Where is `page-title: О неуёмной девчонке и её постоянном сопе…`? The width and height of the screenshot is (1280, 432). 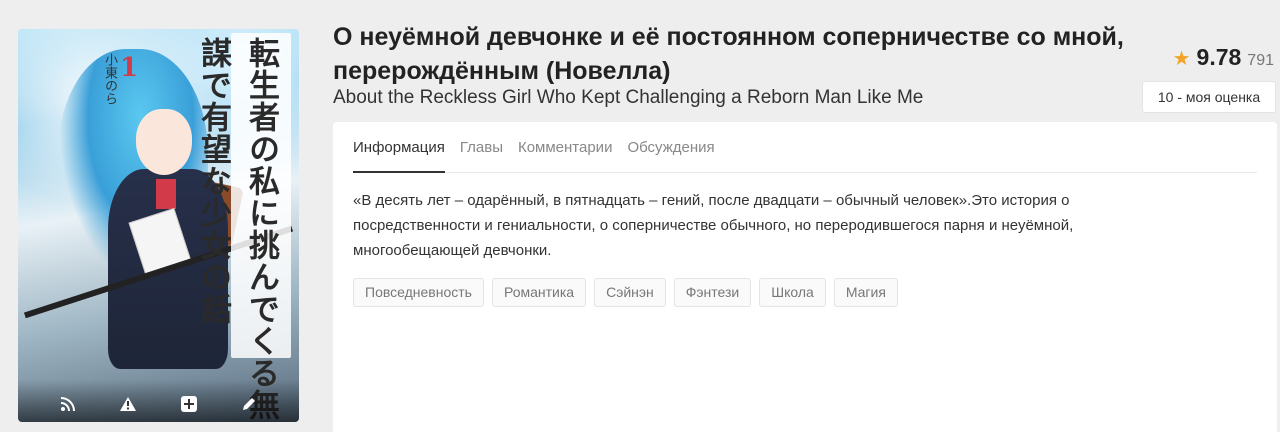 page-title: О неуёмной девчонке и её постоянном сопе… is located at coordinates (728, 54).